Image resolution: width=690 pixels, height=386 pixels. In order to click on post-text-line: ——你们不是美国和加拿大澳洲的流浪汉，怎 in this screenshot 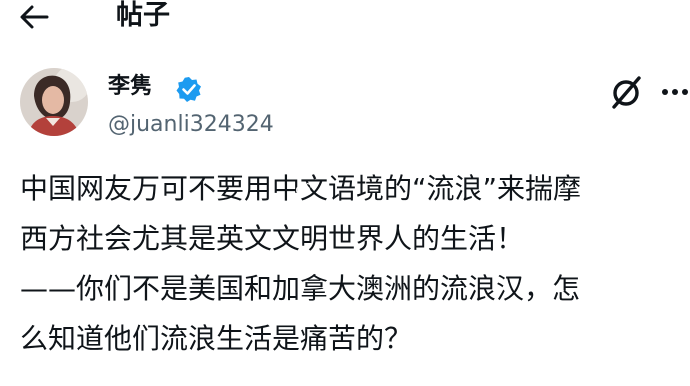, I will do `click(300, 288)`.